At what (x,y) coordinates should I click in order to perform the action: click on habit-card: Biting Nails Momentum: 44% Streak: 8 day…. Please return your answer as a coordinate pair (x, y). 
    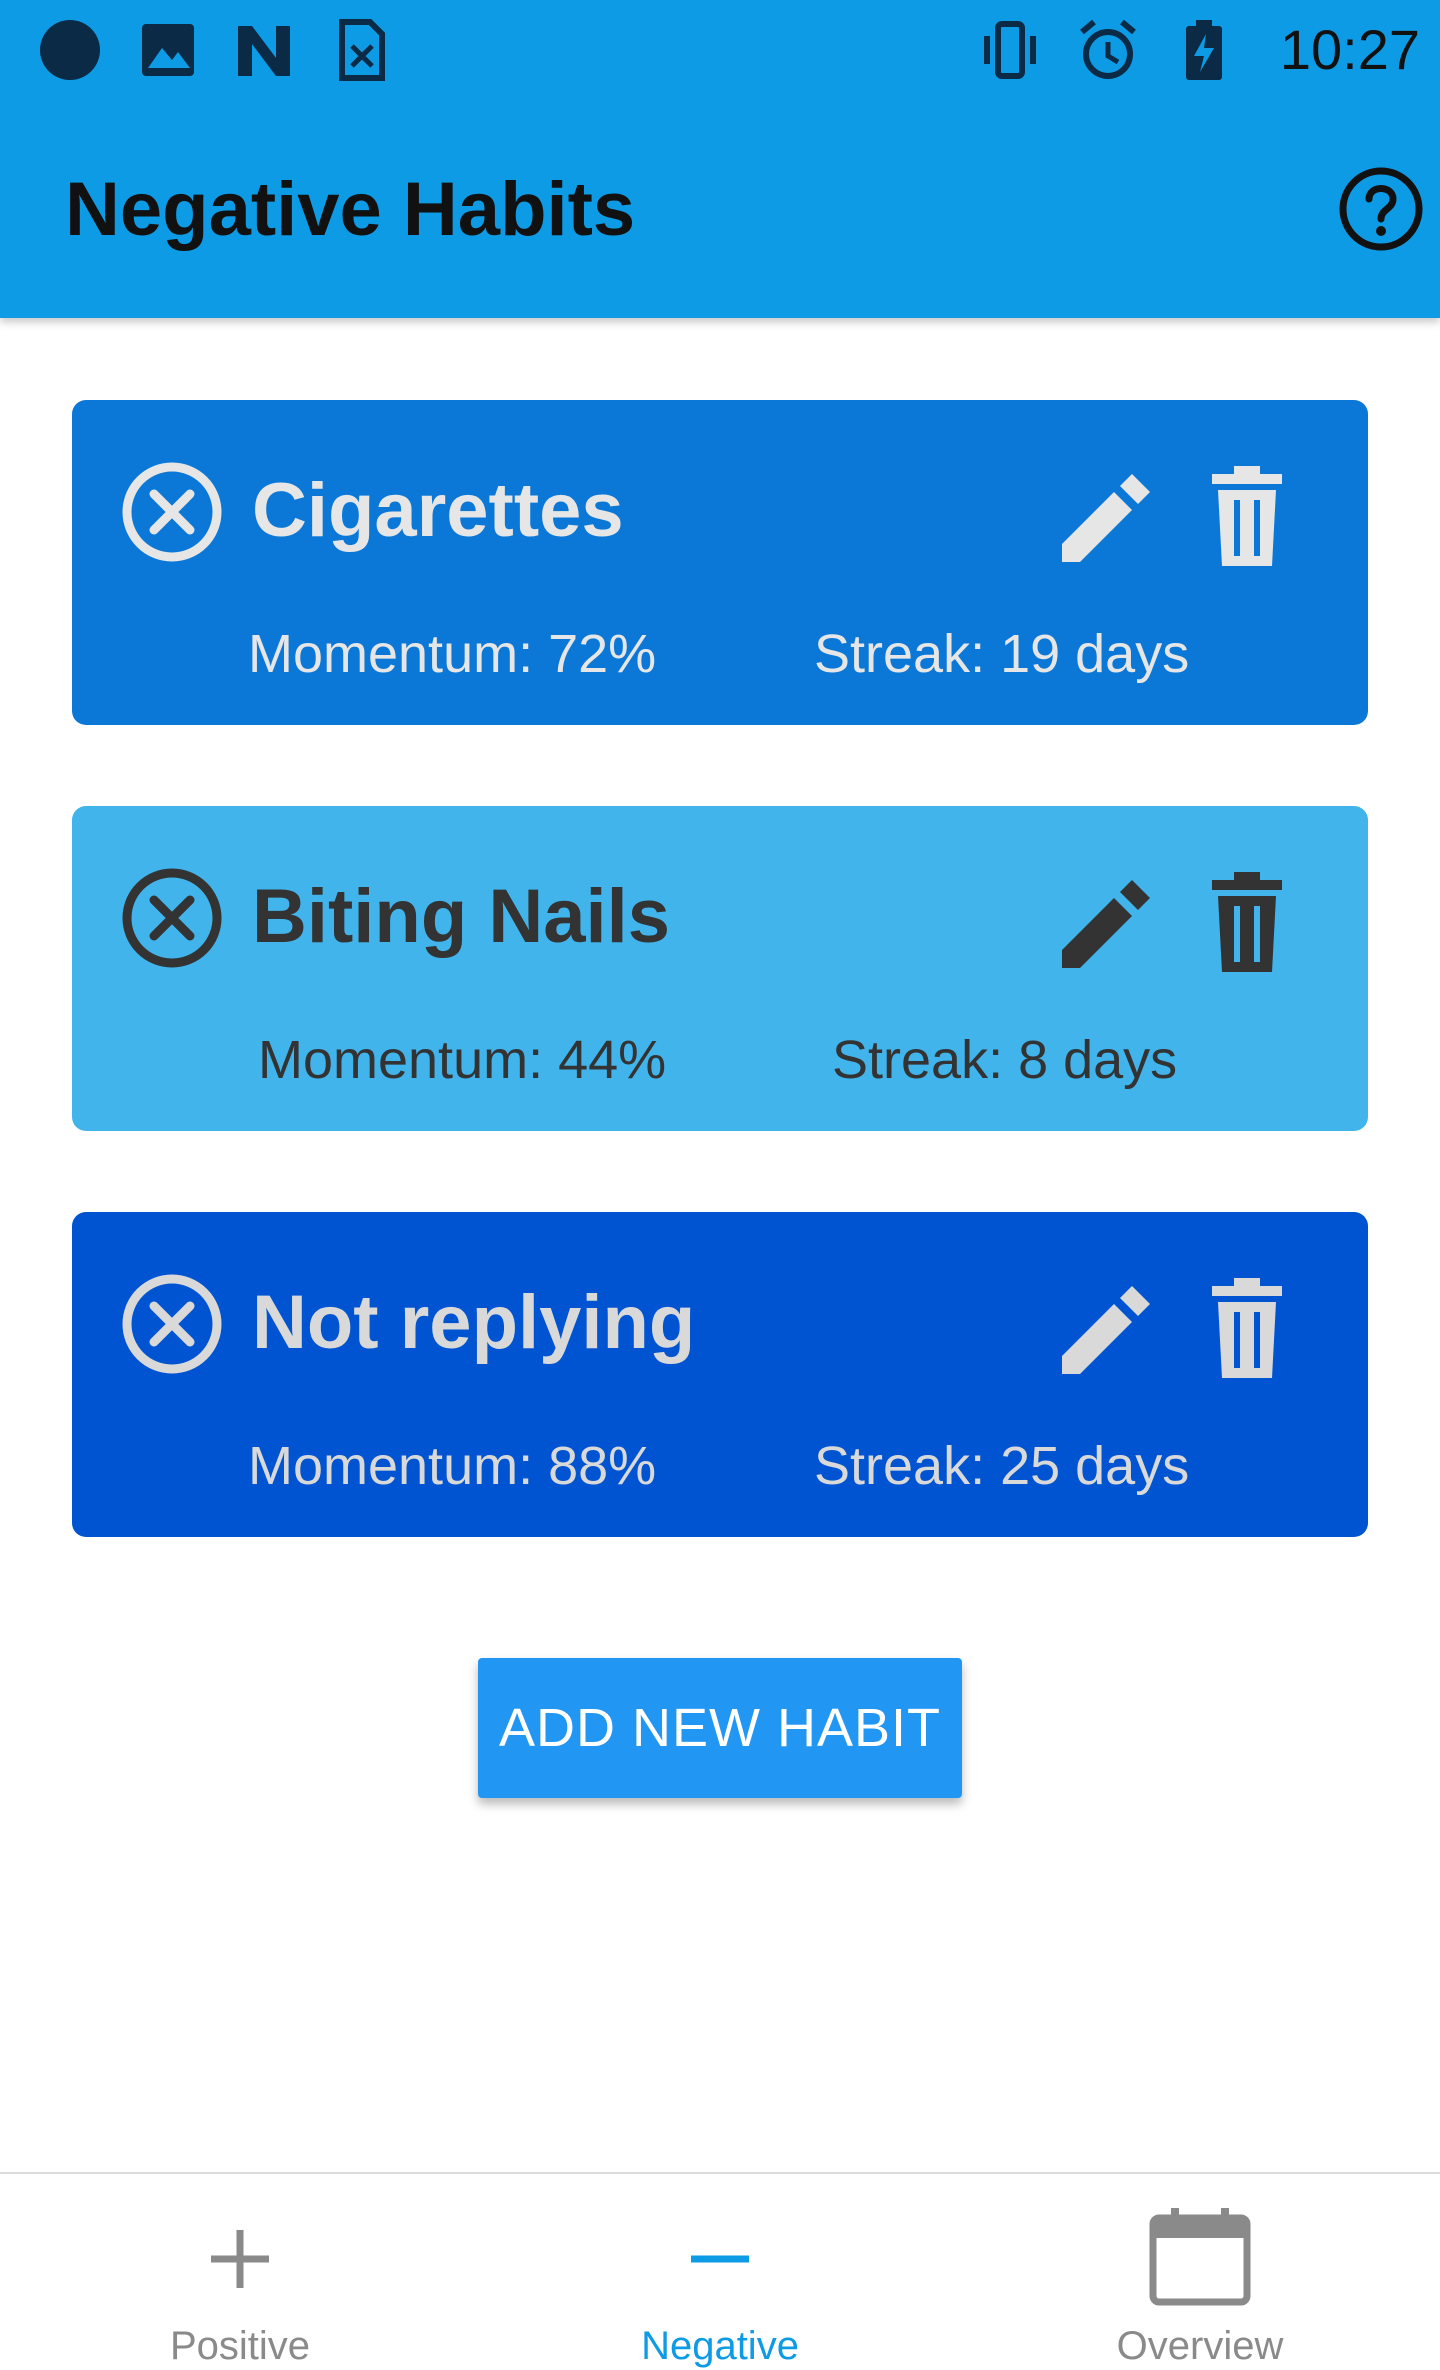
    Looking at the image, I should click on (720, 968).